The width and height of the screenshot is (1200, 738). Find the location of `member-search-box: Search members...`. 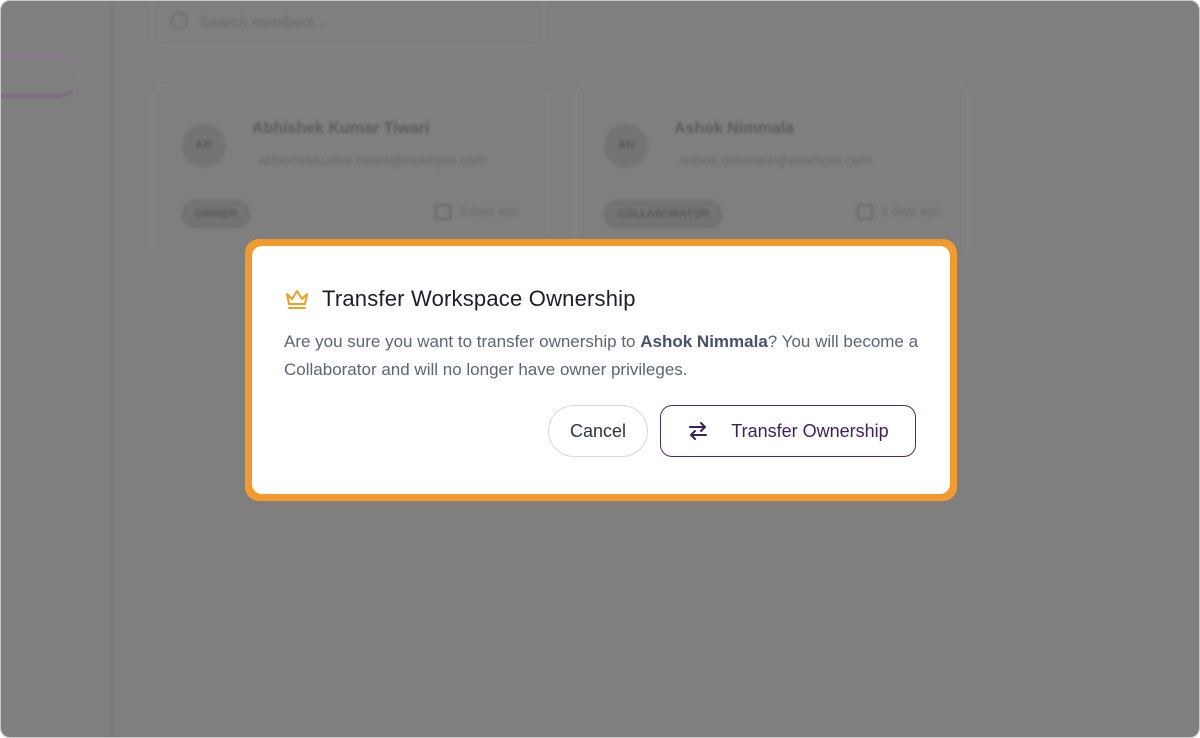

member-search-box: Search members... is located at coordinates (348, 24).